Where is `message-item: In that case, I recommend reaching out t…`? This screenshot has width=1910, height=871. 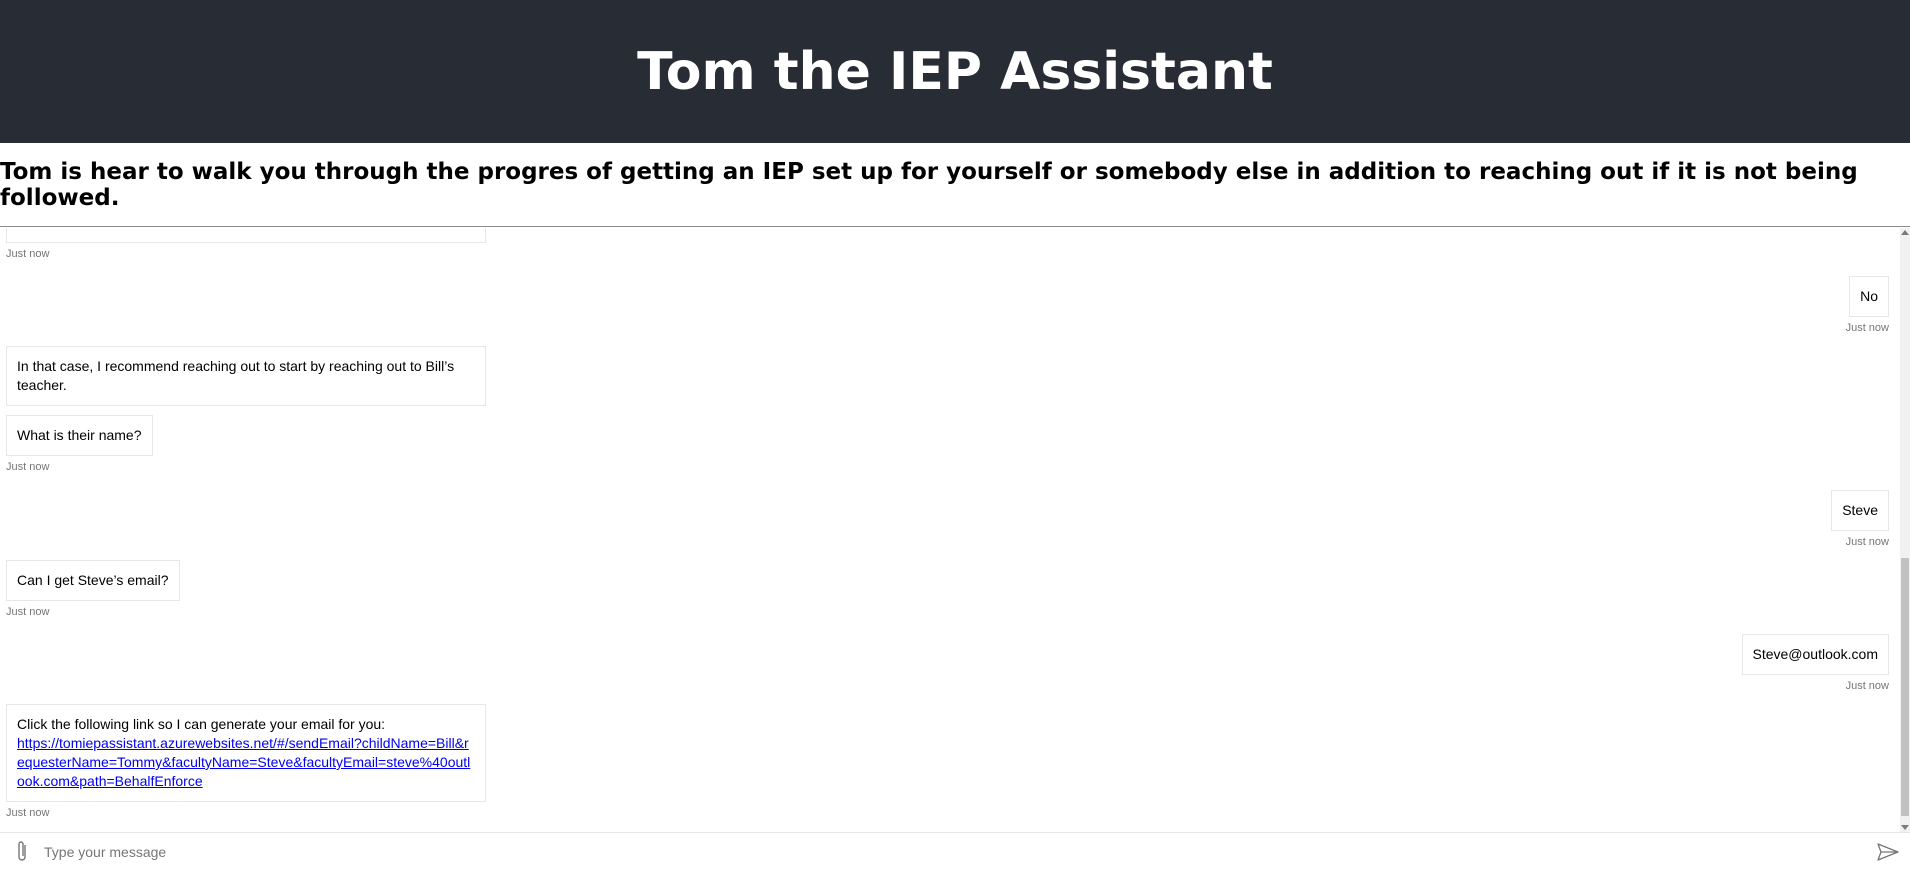
message-item: In that case, I recommend reaching out t… is located at coordinates (246, 376).